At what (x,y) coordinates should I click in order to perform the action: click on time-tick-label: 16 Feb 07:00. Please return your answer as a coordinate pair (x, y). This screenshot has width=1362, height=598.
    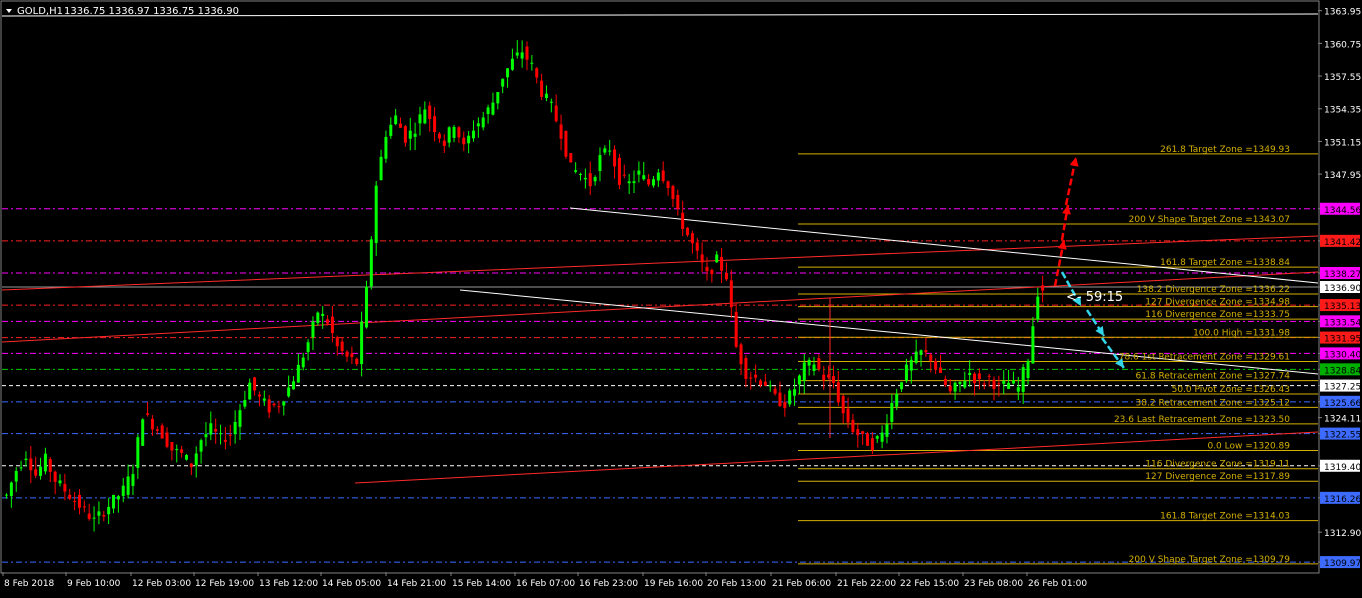
    Looking at the image, I should click on (545, 584).